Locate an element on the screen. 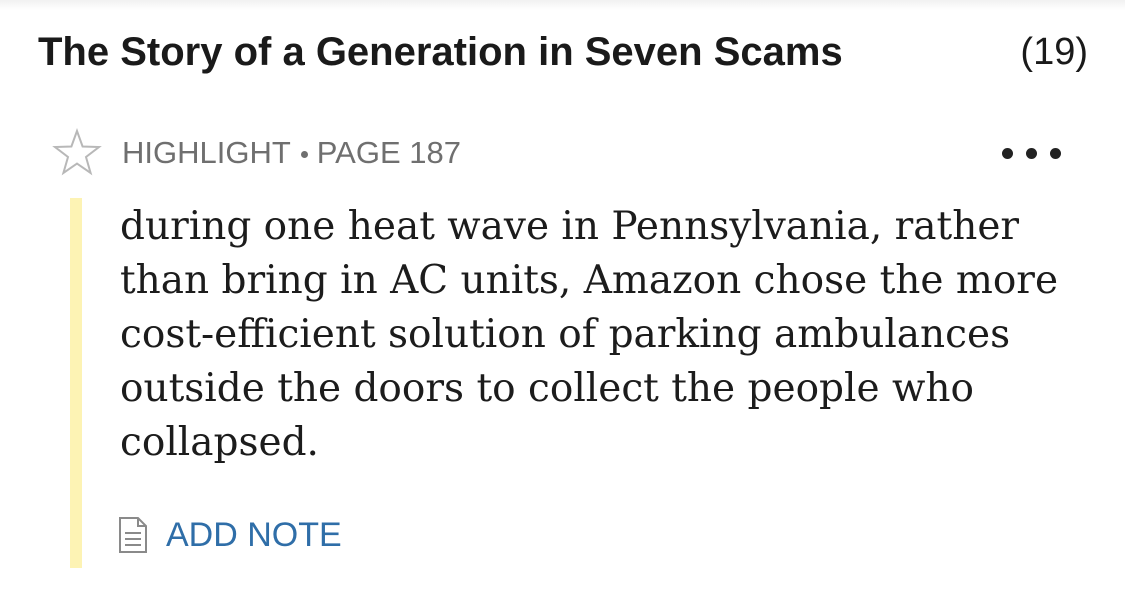 This screenshot has height=605, width=1125. star-icon is located at coordinates (77, 153).